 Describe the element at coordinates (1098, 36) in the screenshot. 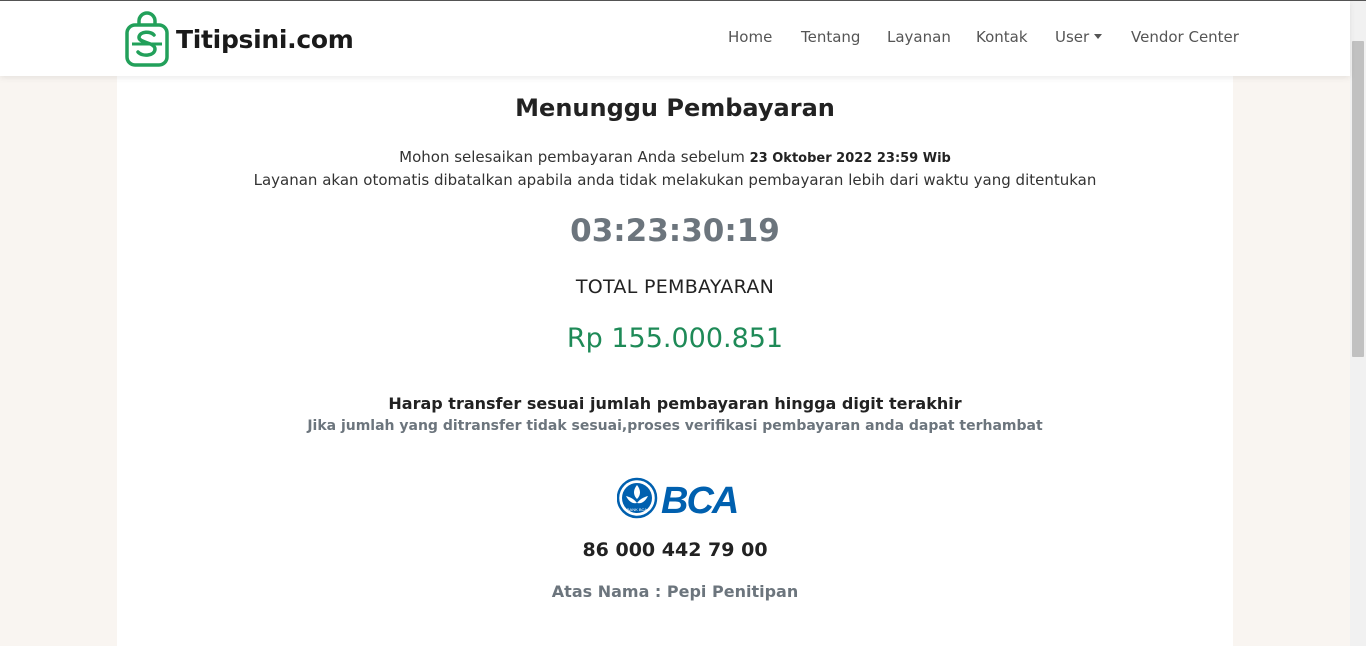

I see `caret-down-icon` at that location.